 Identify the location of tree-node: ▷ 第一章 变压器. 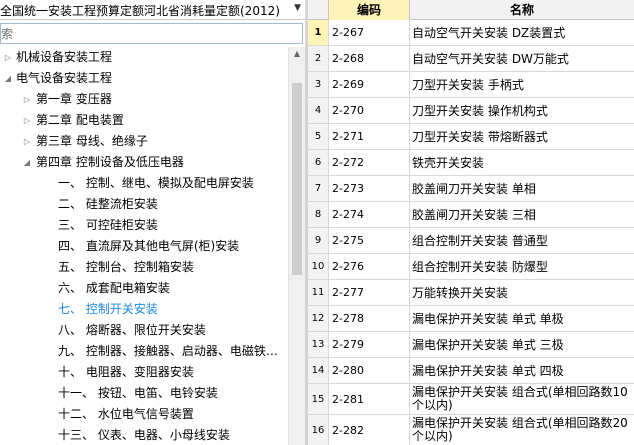
(144, 99).